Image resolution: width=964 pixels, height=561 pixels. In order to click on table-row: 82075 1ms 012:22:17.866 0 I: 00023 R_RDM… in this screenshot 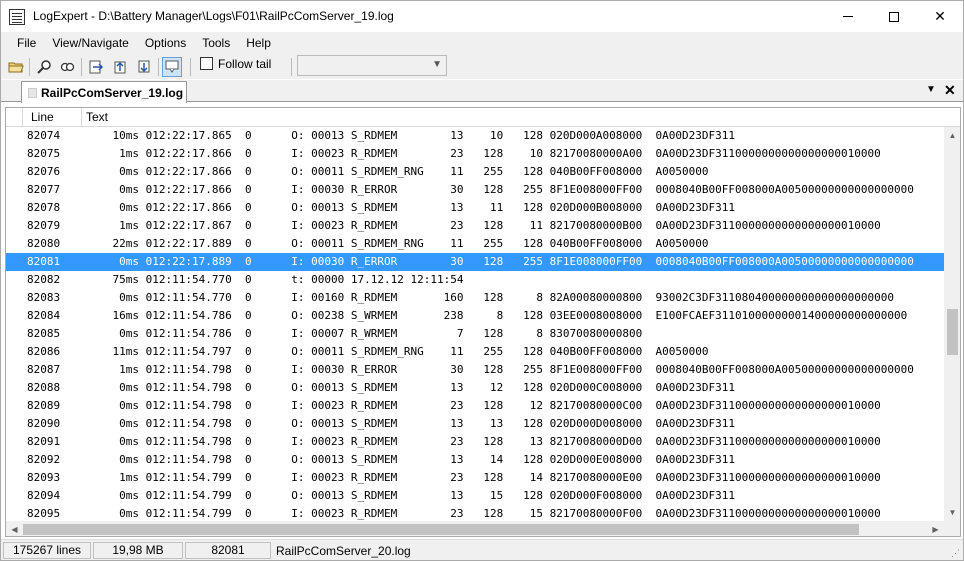, I will do `click(475, 154)`.